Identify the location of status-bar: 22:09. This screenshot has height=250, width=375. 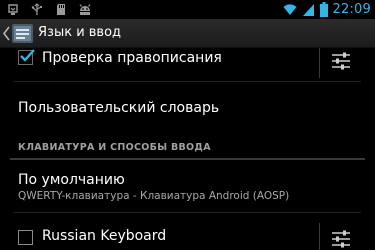
(187, 9).